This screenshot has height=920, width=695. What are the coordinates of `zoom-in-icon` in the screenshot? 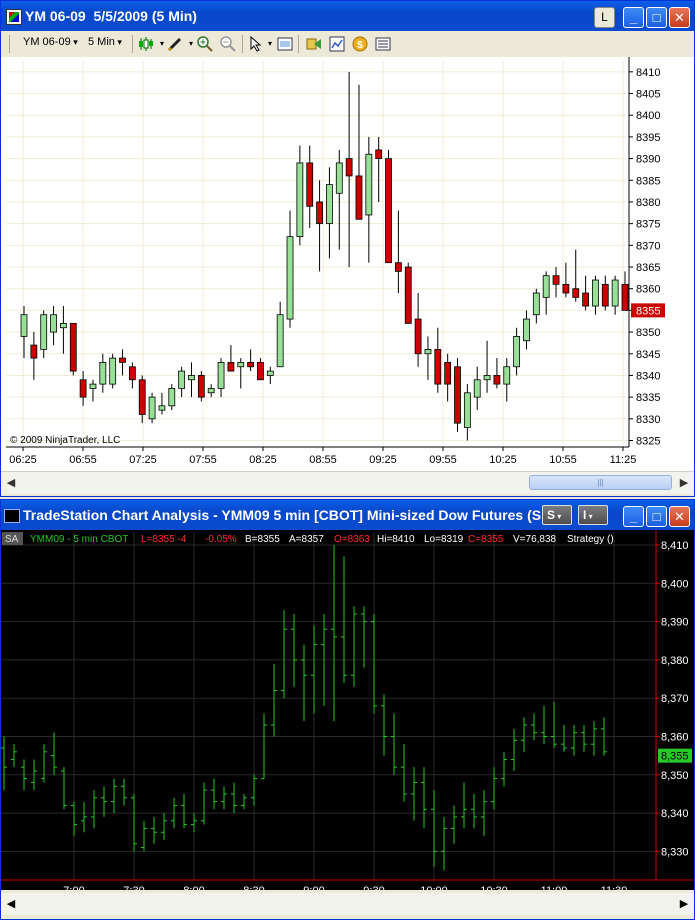 It's located at (205, 44).